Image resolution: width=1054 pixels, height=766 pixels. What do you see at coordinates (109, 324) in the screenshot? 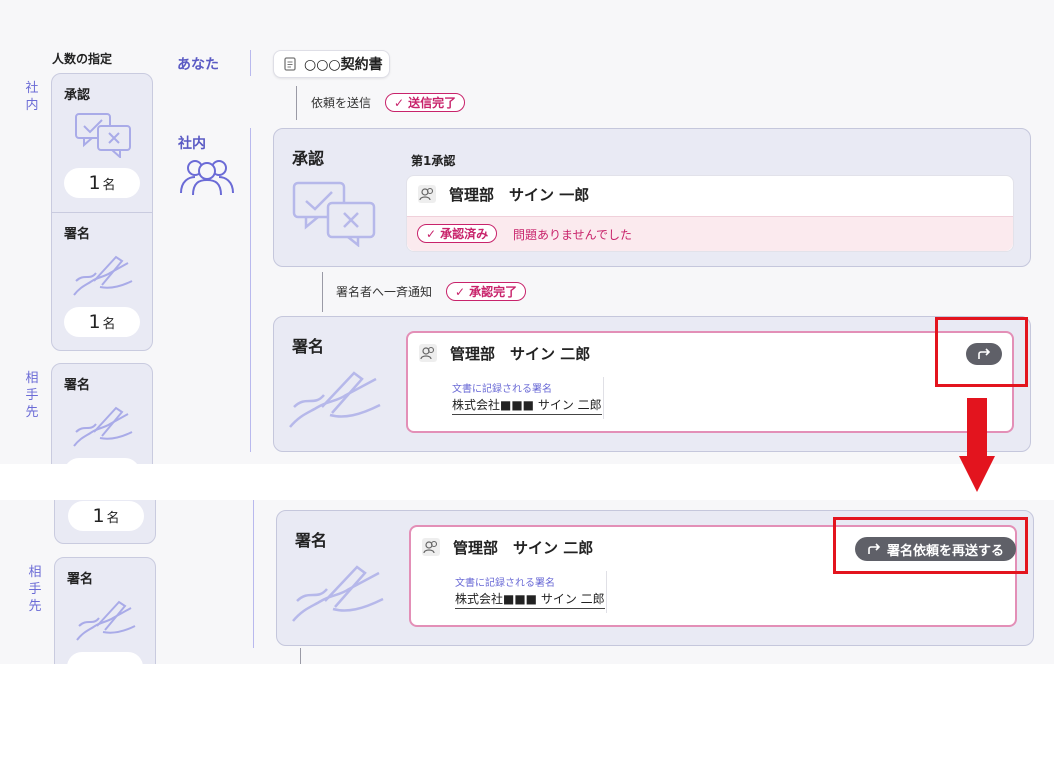
I see `sign-count-unit: 名` at bounding box center [109, 324].